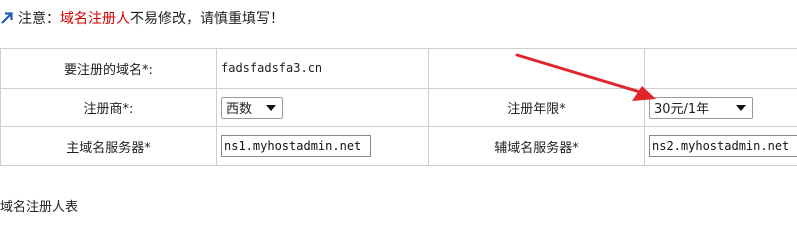  I want to click on domain-value: fadsfadsfa3.cn, so click(272, 68).